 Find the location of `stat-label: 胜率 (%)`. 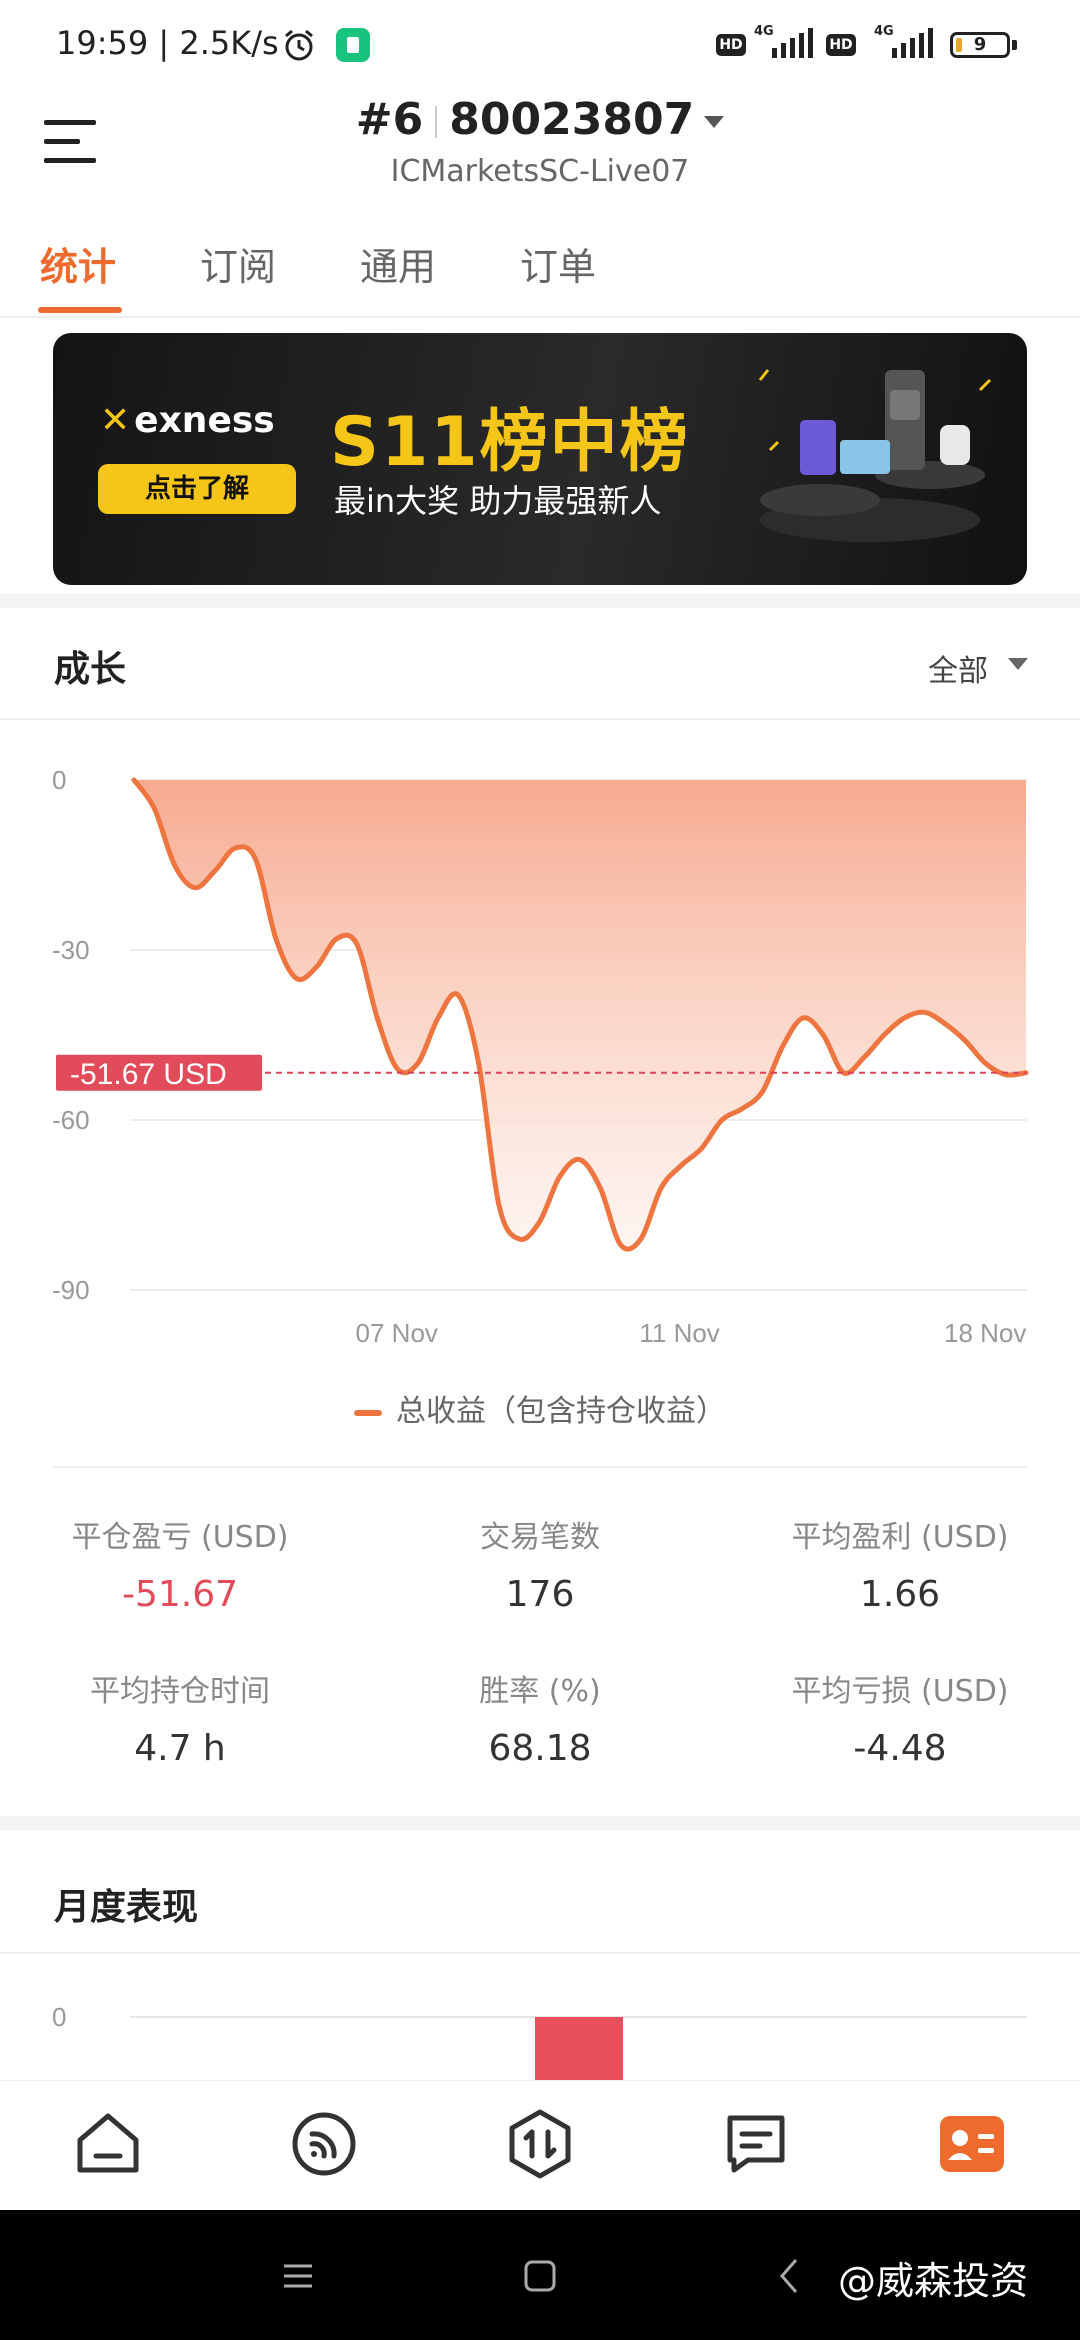

stat-label: 胜率 (%) is located at coordinates (540, 1691).